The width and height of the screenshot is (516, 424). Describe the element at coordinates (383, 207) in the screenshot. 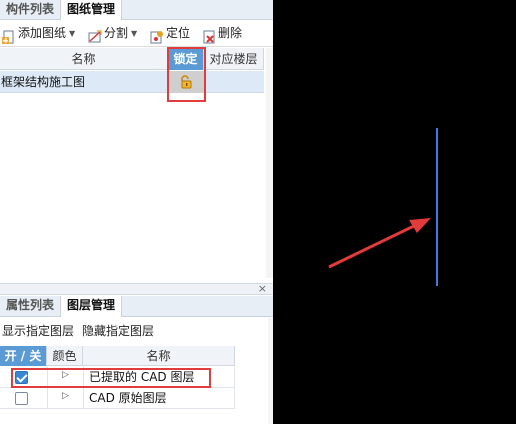

I see `canvas-drawing` at that location.